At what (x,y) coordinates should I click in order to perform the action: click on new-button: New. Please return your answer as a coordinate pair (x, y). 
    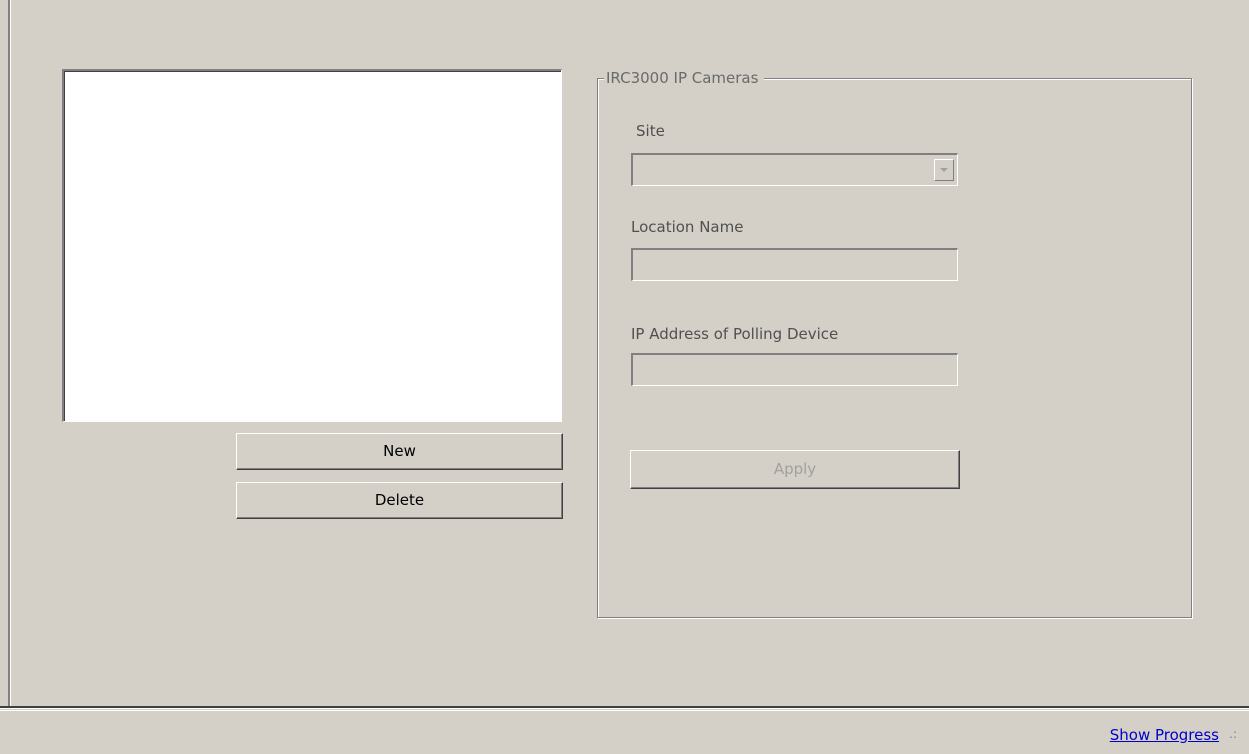
    Looking at the image, I should click on (399, 451).